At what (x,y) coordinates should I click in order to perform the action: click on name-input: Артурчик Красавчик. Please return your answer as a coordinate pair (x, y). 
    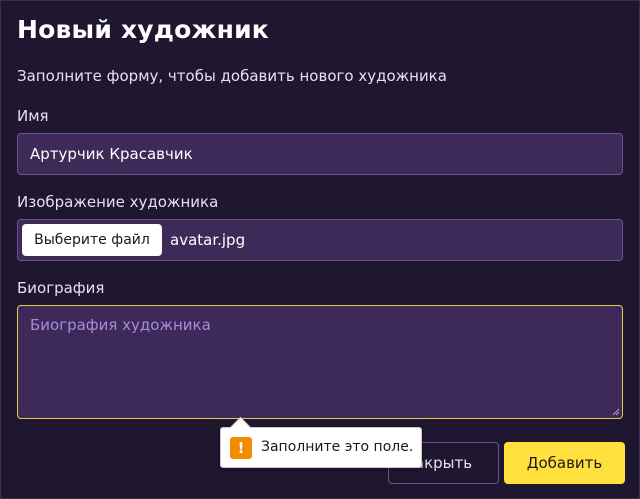
    Looking at the image, I should click on (320, 154).